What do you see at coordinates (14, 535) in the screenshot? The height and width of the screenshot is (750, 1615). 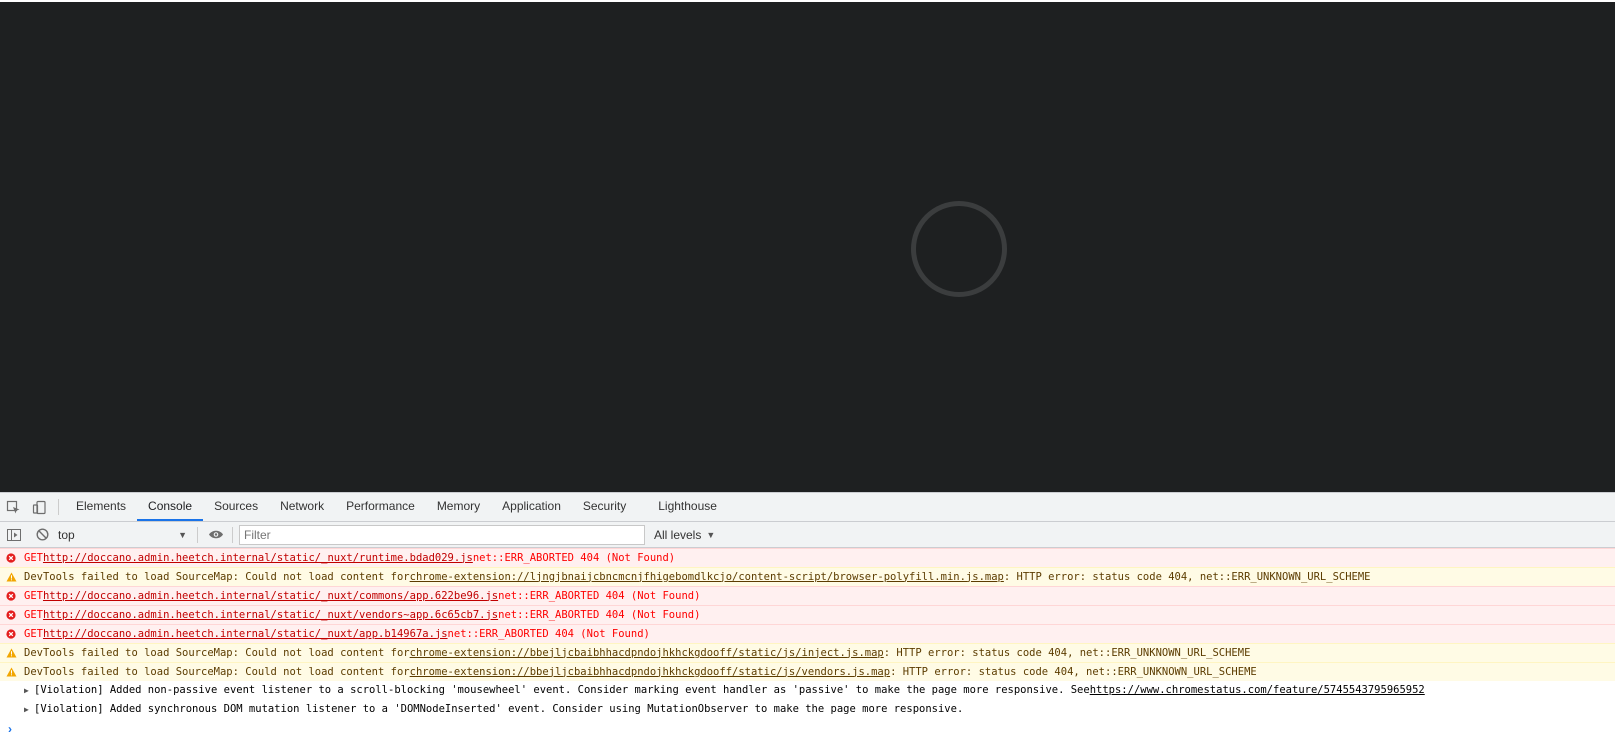 I see `show-sidebar-icon` at bounding box center [14, 535].